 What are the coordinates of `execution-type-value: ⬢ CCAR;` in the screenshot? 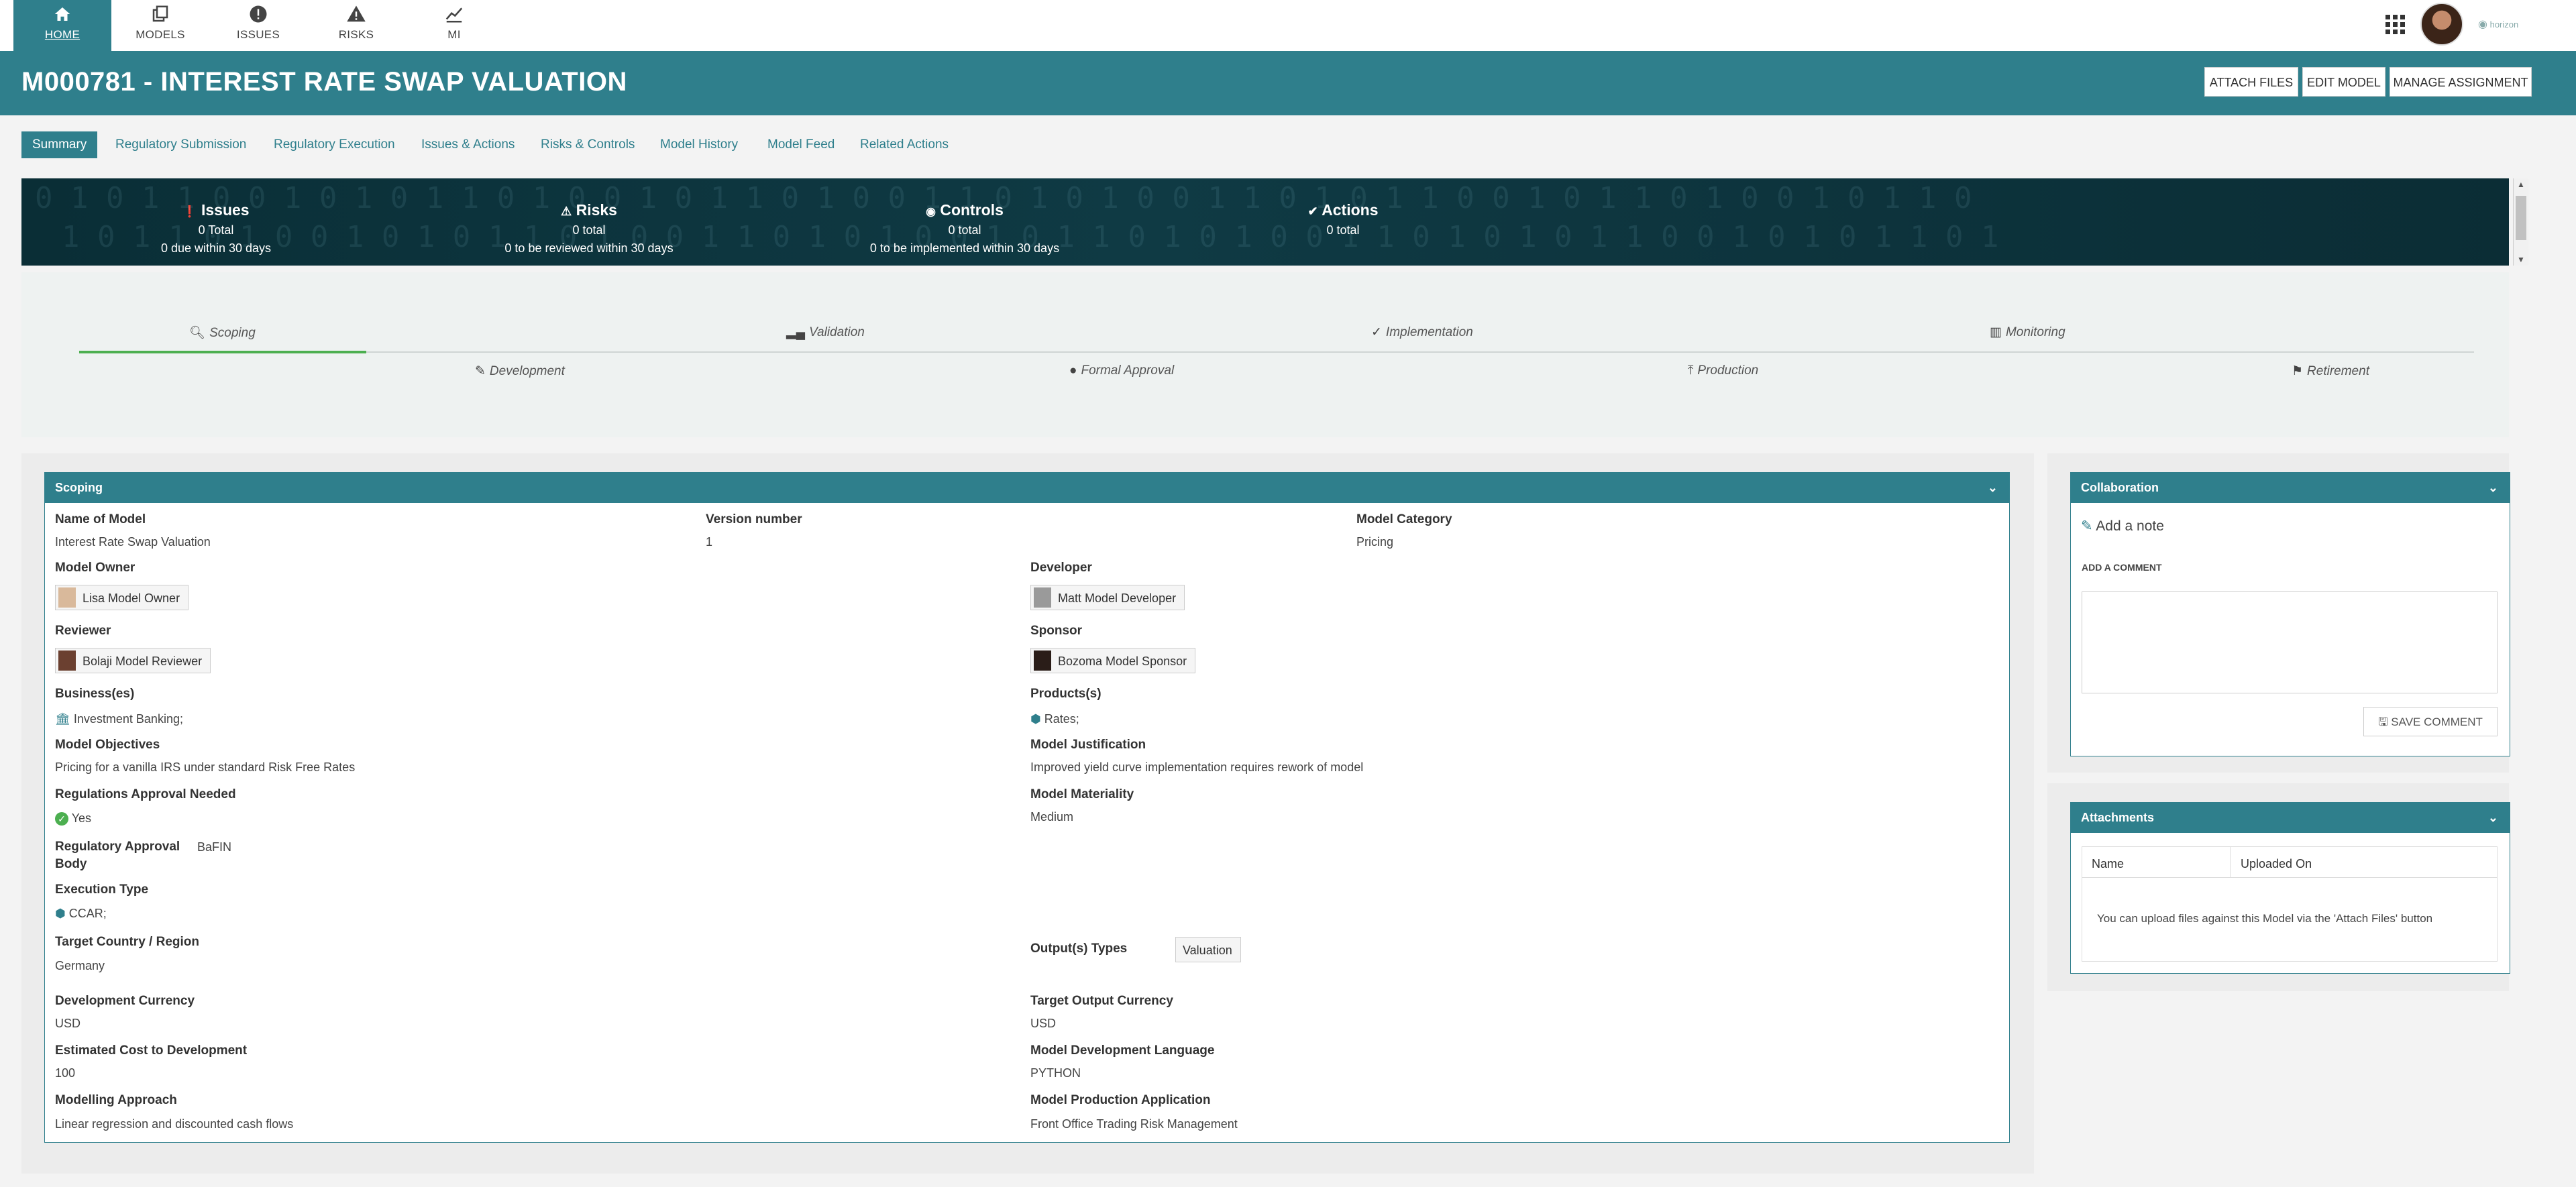 It's located at (81, 914).